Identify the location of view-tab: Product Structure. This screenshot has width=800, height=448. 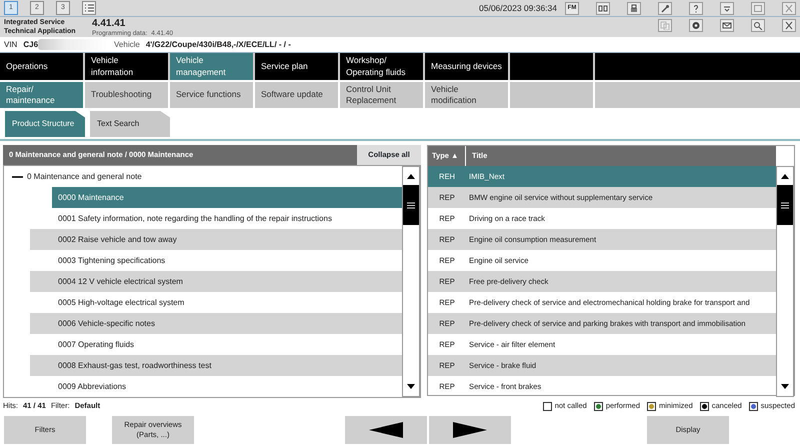
(45, 124).